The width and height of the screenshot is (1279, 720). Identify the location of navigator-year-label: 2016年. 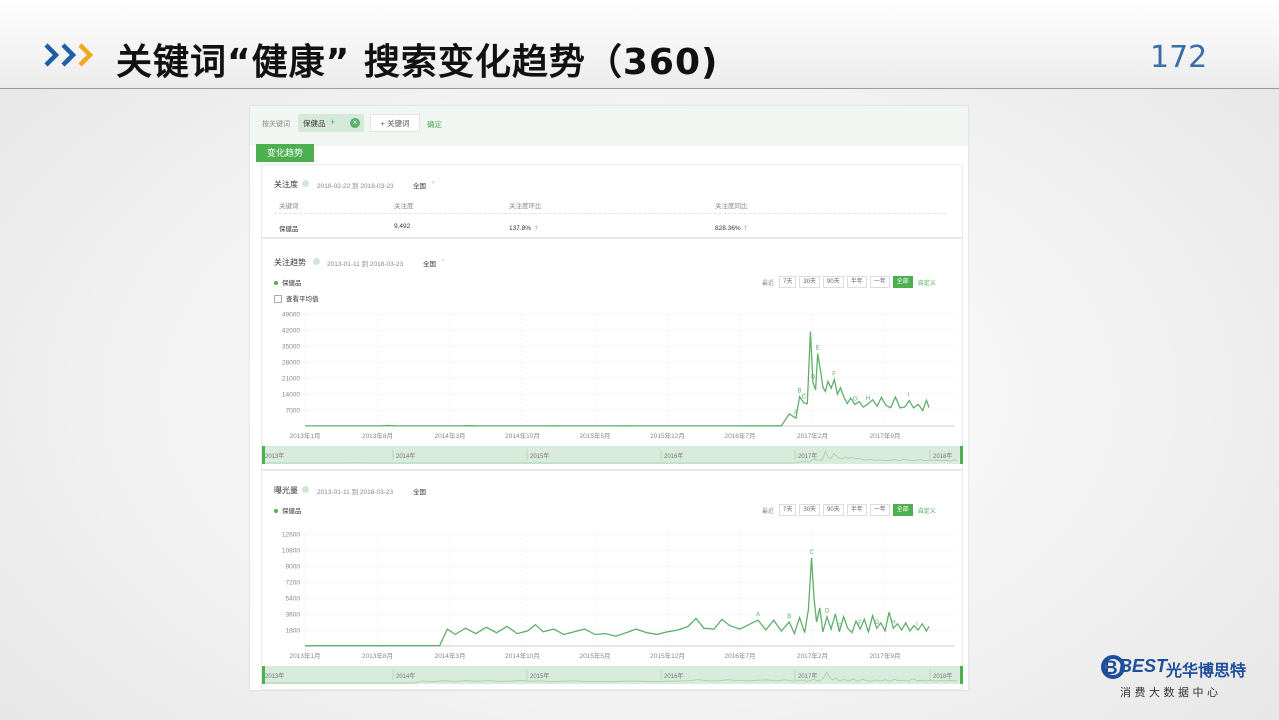
(673, 676).